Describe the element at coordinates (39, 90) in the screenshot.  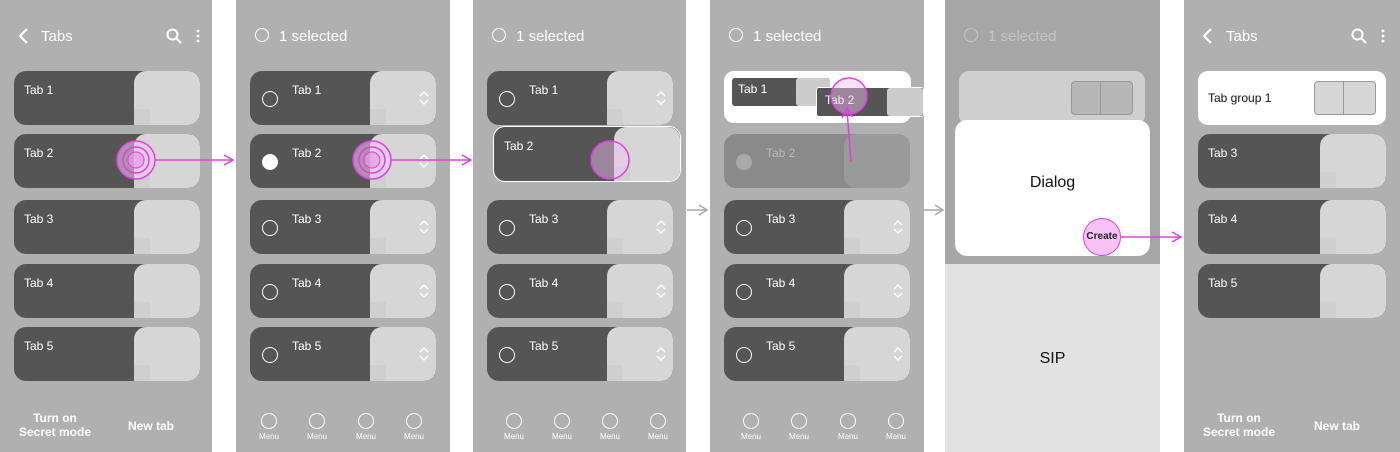
I see `tab-label: Tab 1` at that location.